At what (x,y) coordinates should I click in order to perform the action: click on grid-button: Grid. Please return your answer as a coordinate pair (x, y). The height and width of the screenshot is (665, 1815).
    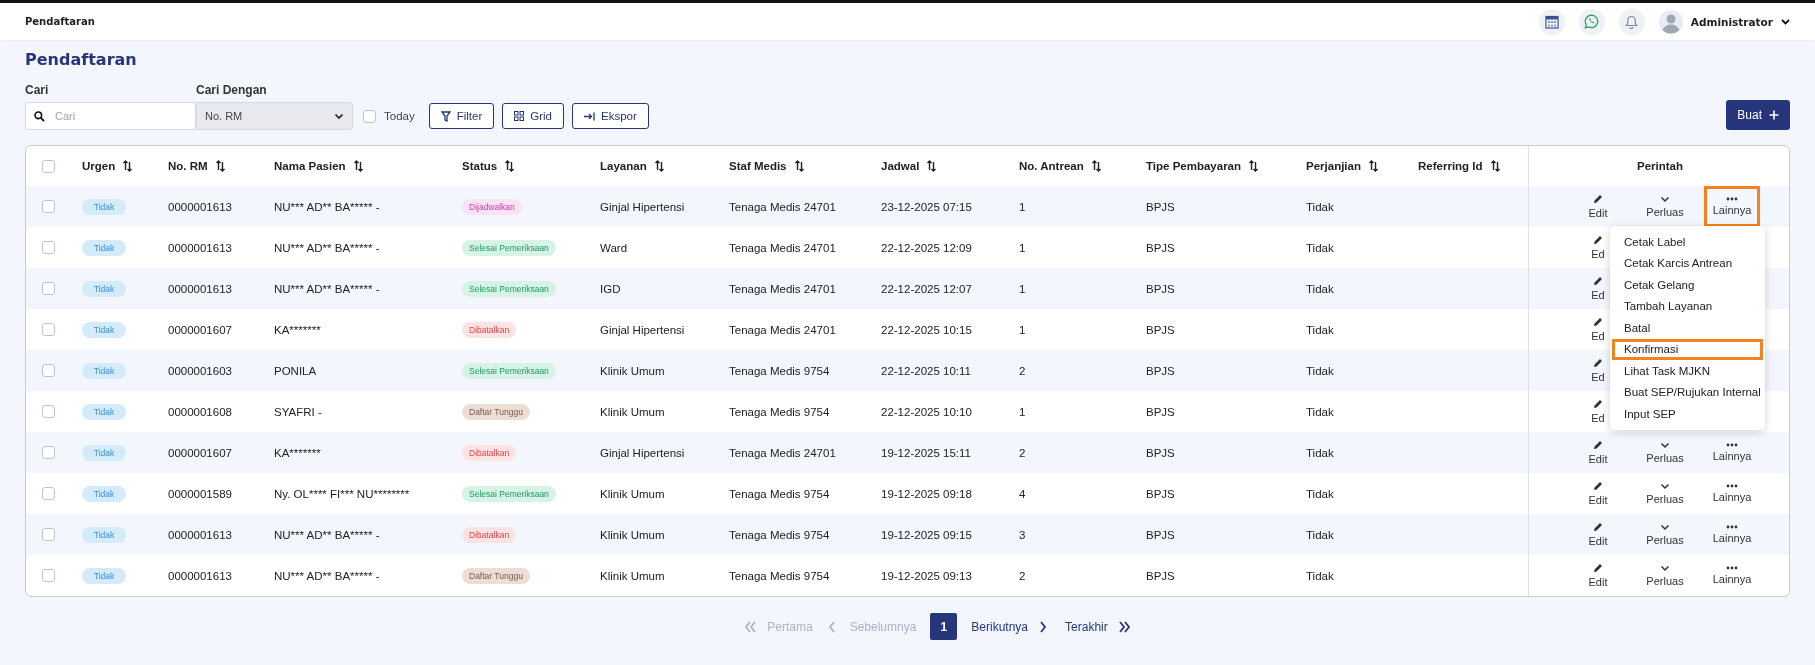
    Looking at the image, I should click on (533, 116).